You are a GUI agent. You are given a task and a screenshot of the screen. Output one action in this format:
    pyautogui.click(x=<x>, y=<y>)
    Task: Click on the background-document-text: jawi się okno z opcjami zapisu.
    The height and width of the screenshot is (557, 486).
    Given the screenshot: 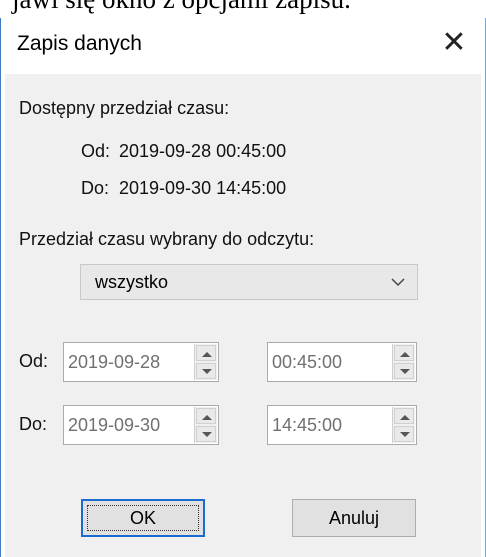 What is the action you would take?
    pyautogui.click(x=181, y=7)
    